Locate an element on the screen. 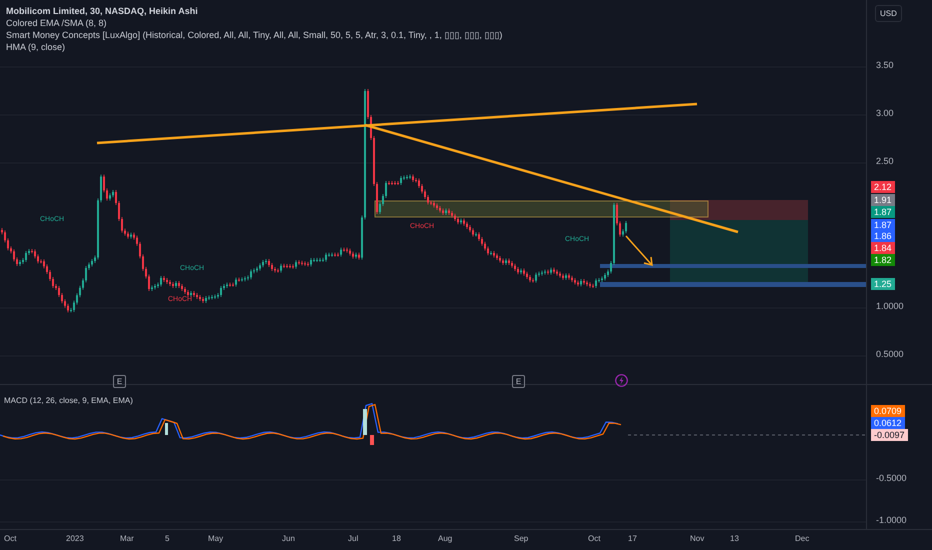 The image size is (932, 550). price-tick: 3.00 is located at coordinates (885, 113).